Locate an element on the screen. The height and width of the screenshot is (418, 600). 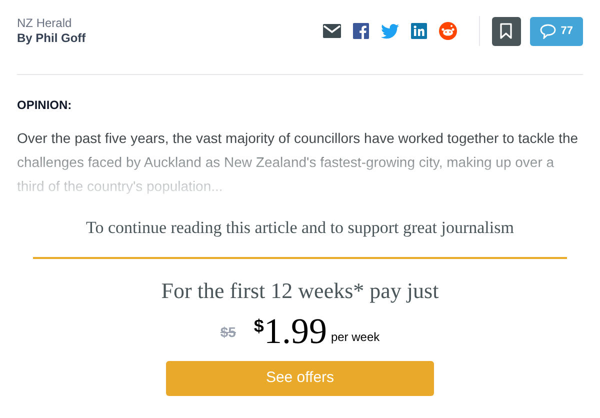
see-offers-button: See offers is located at coordinates (300, 378).